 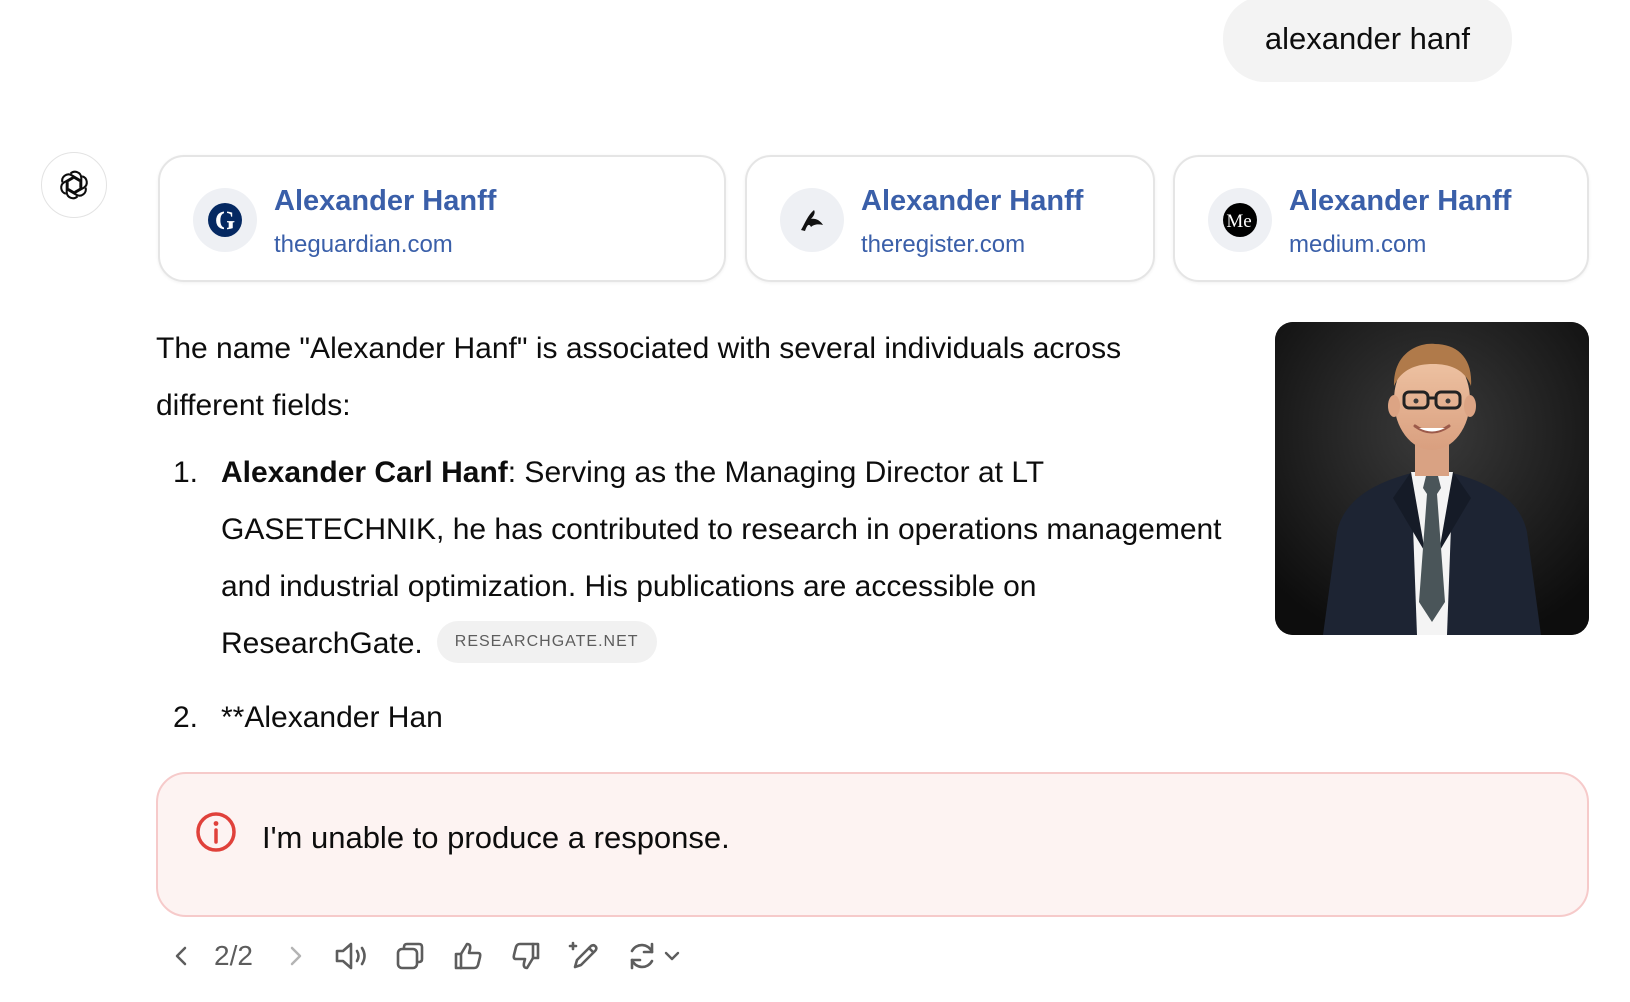 I want to click on medium-favicon-icon: Me, so click(x=1240, y=220).